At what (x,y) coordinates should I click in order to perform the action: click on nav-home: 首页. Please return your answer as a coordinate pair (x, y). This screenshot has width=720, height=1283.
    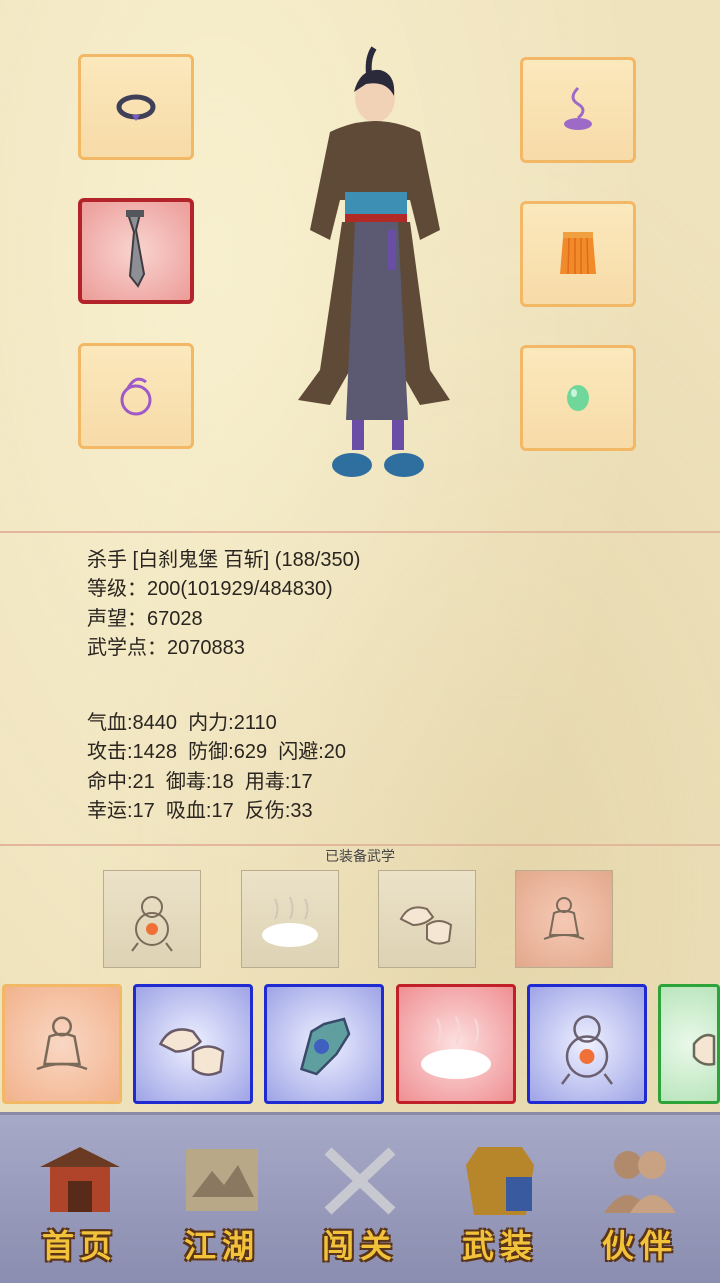
    Looking at the image, I should click on (80, 1202).